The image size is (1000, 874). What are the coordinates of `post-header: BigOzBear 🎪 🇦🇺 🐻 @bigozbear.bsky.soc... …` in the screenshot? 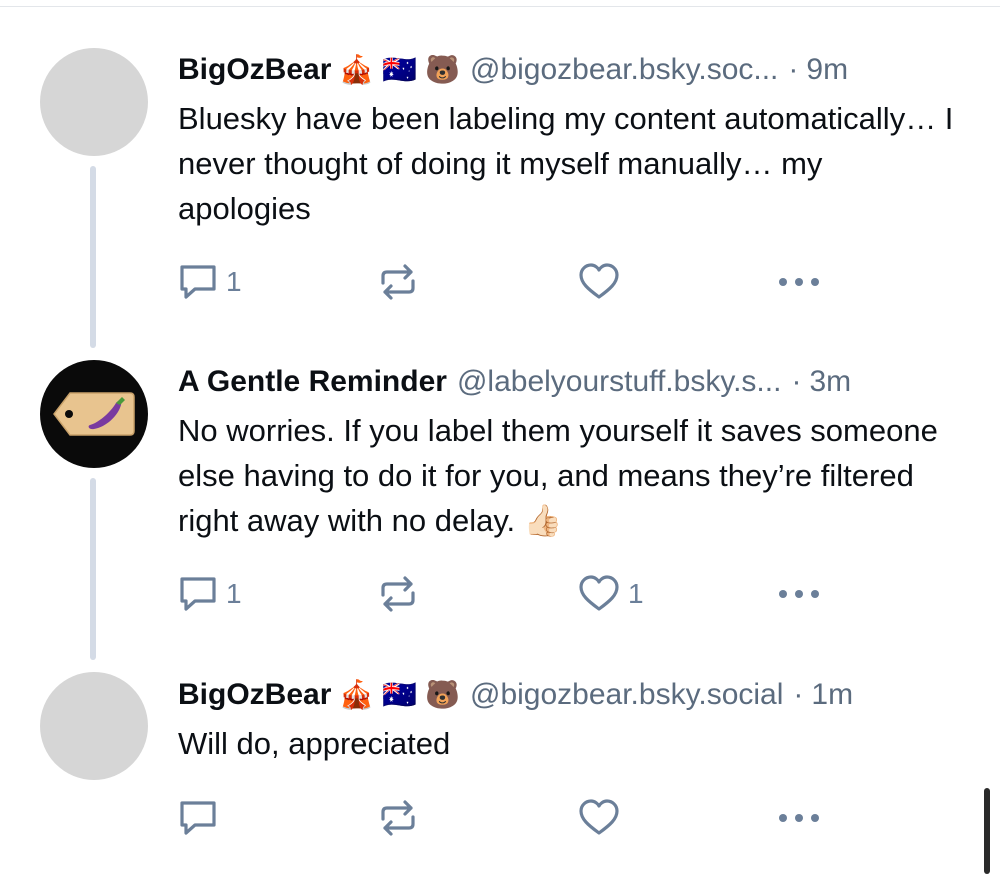 It's located at (573, 70).